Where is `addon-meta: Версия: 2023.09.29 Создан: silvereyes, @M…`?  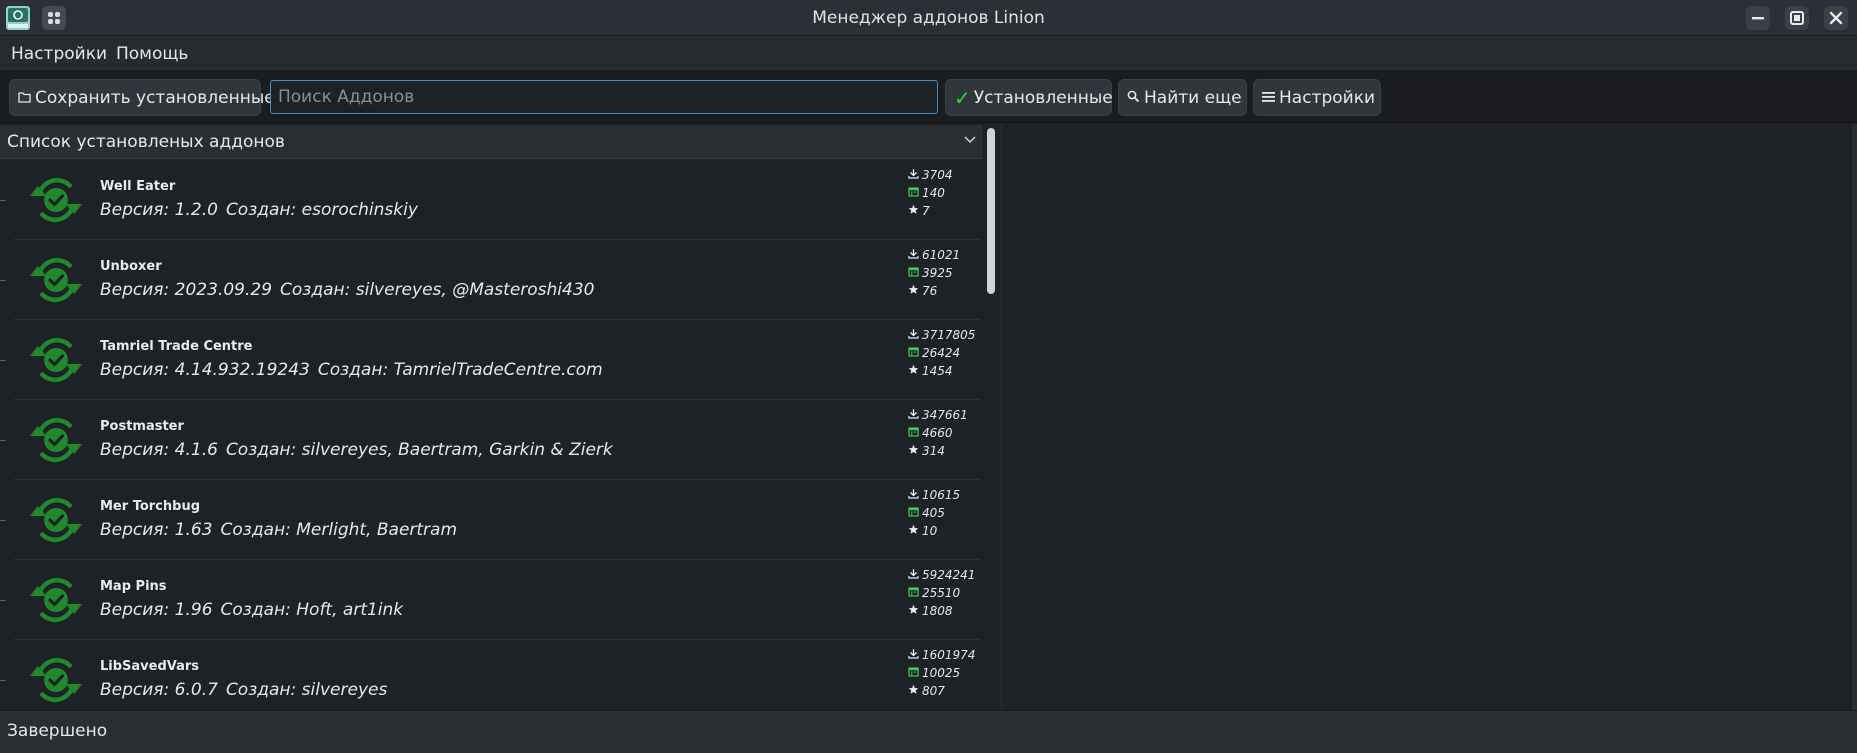
addon-meta: Версия: 2023.09.29 Создан: silvereyes, @M… is located at coordinates (347, 290).